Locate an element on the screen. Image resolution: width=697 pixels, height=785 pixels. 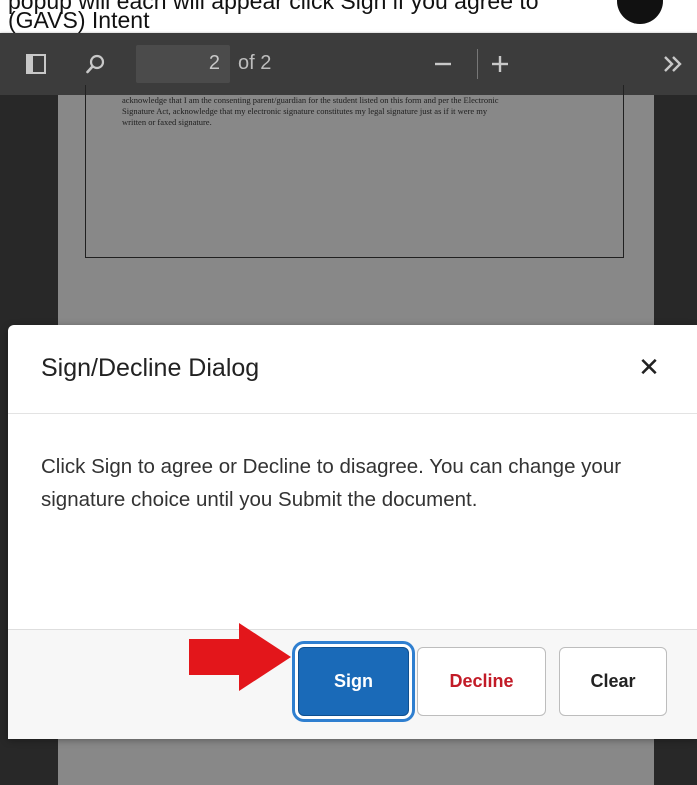
more-tools-icon is located at coordinates (673, 64).